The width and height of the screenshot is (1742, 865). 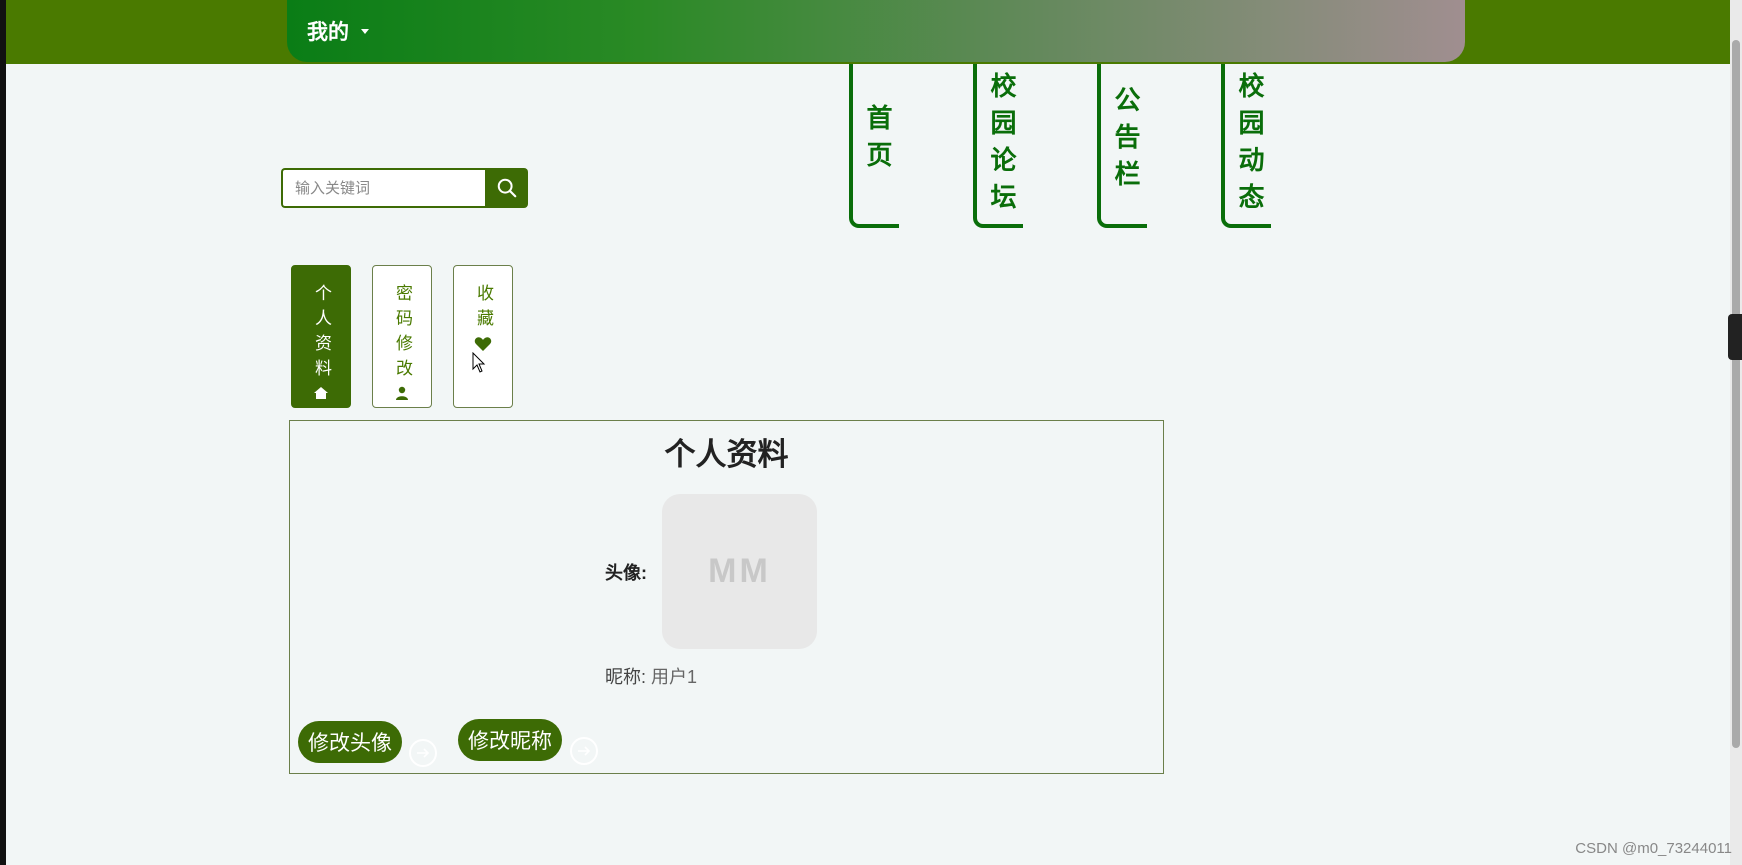 I want to click on change-nickname-button: 修改昵称, so click(x=510, y=740).